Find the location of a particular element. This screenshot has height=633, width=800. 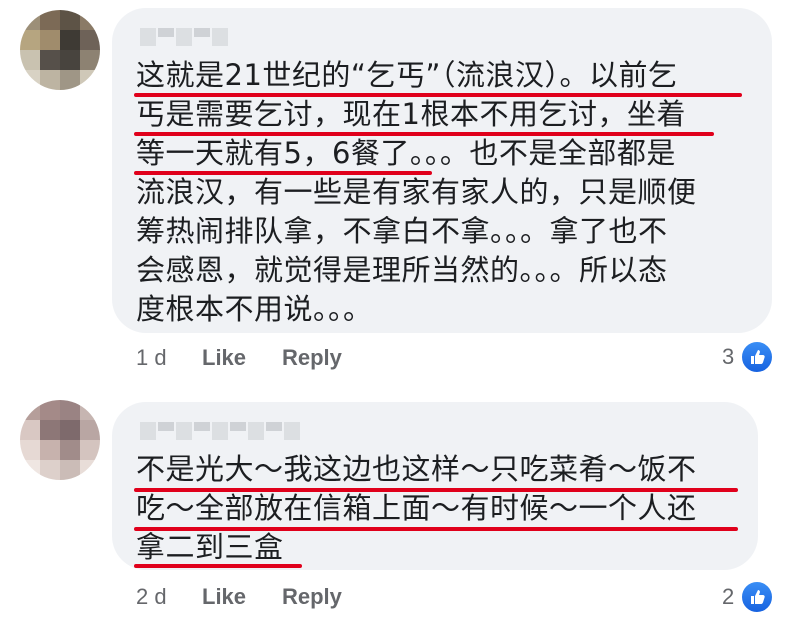

comment-line: 吃～全部放在信箱上面～有时候～一个人还 is located at coordinates (416, 508).